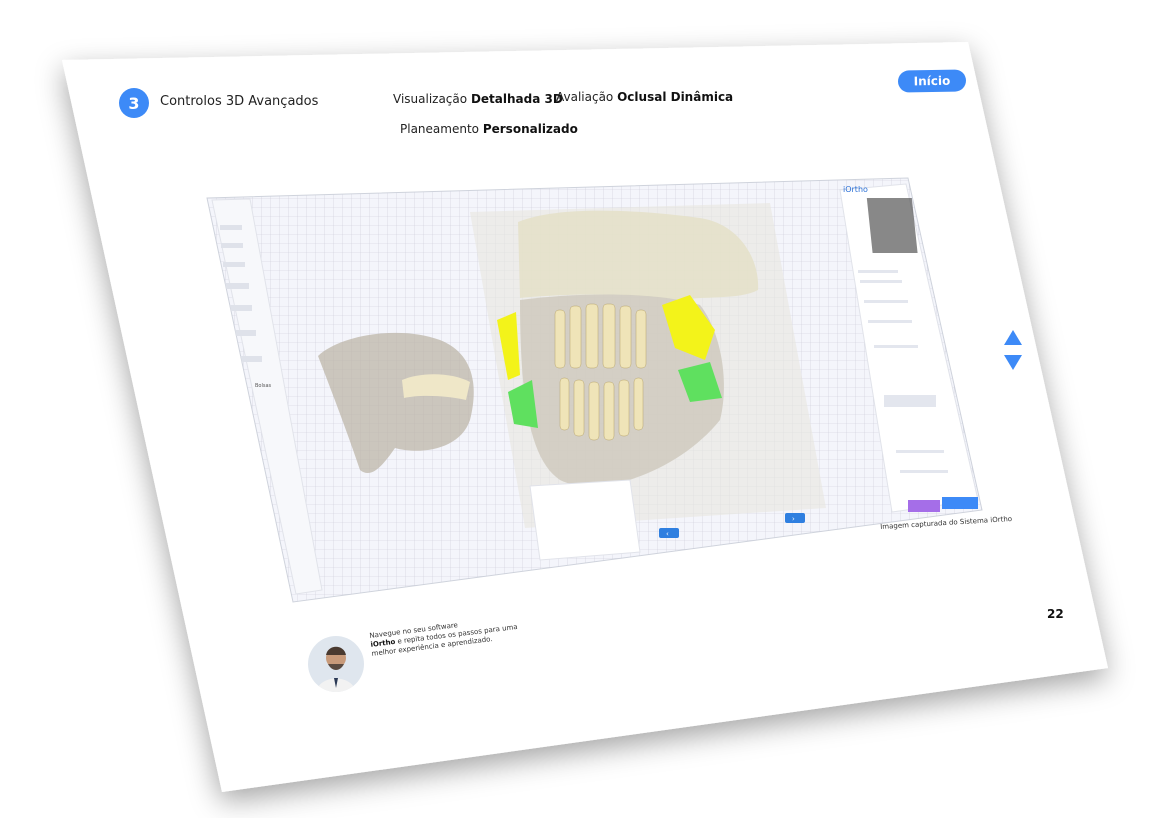 The width and height of the screenshot is (1158, 818). Describe the element at coordinates (263, 386) in the screenshot. I see `sidebar-item-bolsas: Bolsas` at that location.